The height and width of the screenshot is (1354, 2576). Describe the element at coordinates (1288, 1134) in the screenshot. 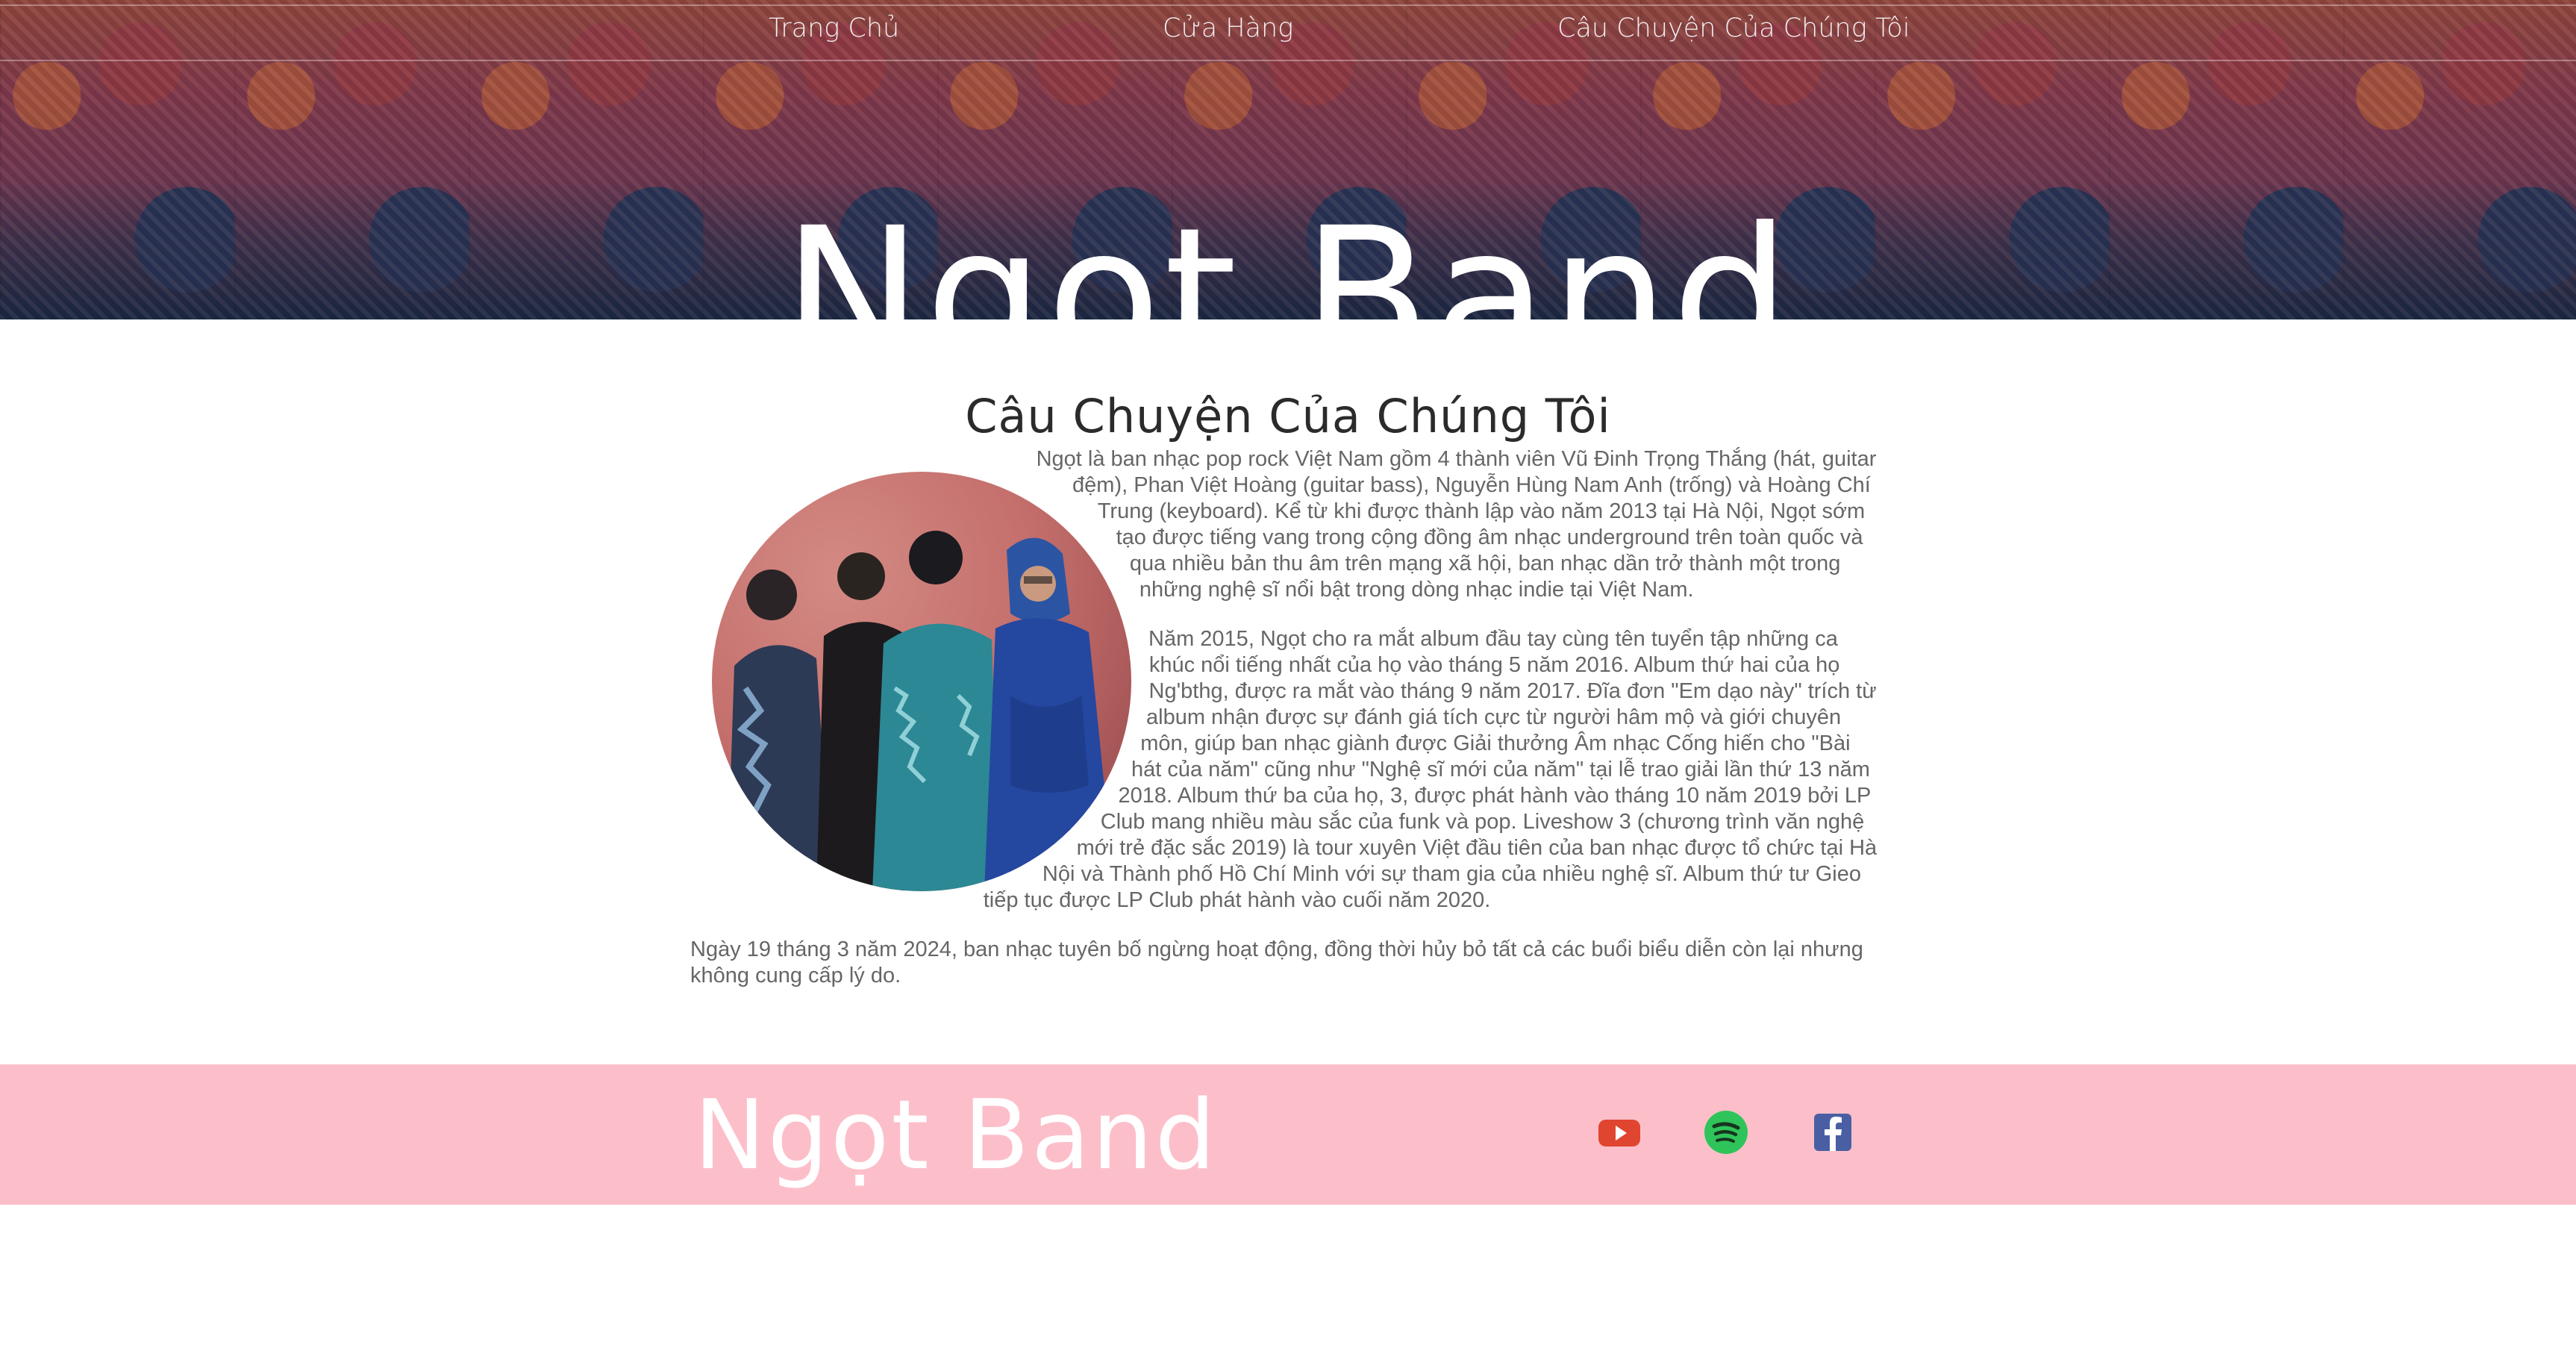

I see `footer: Ngọt Band` at that location.